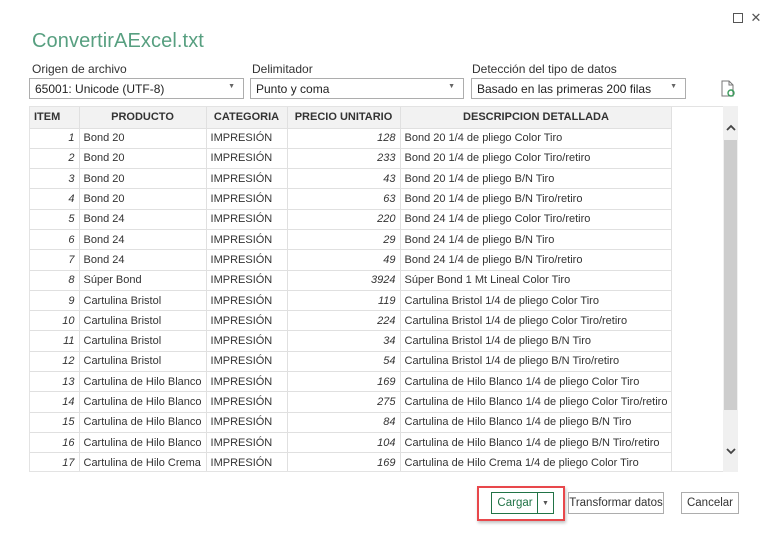 This screenshot has width=768, height=542. Describe the element at coordinates (143, 118) in the screenshot. I see `column-header-producto: PRODUCTO` at that location.